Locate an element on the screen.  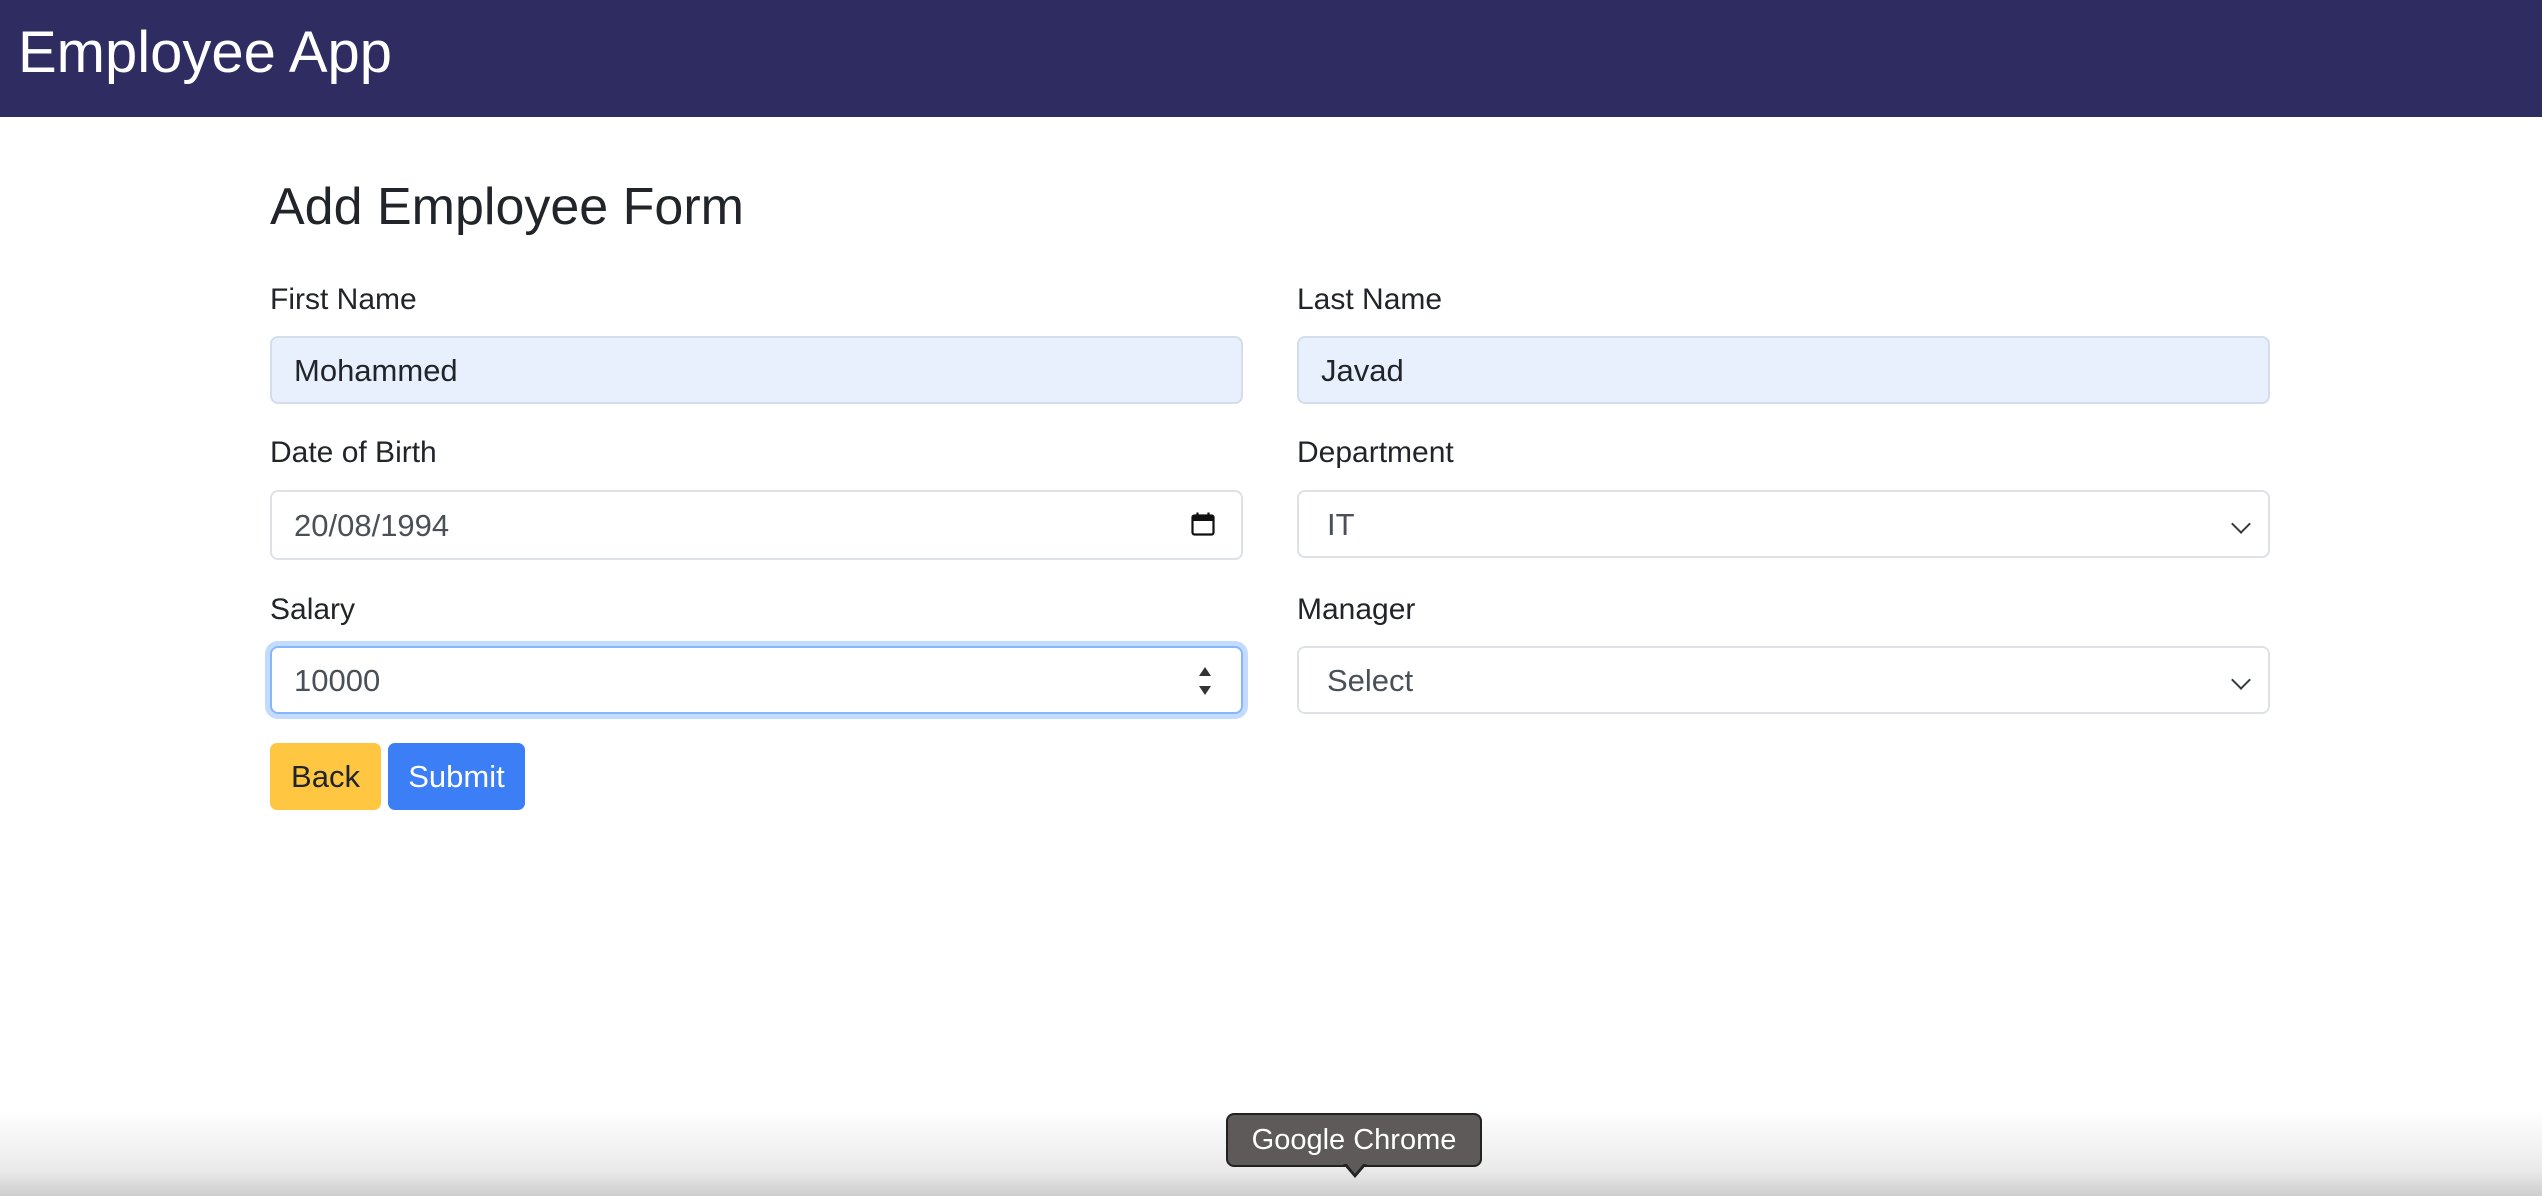
back-button: Back is located at coordinates (325, 776).